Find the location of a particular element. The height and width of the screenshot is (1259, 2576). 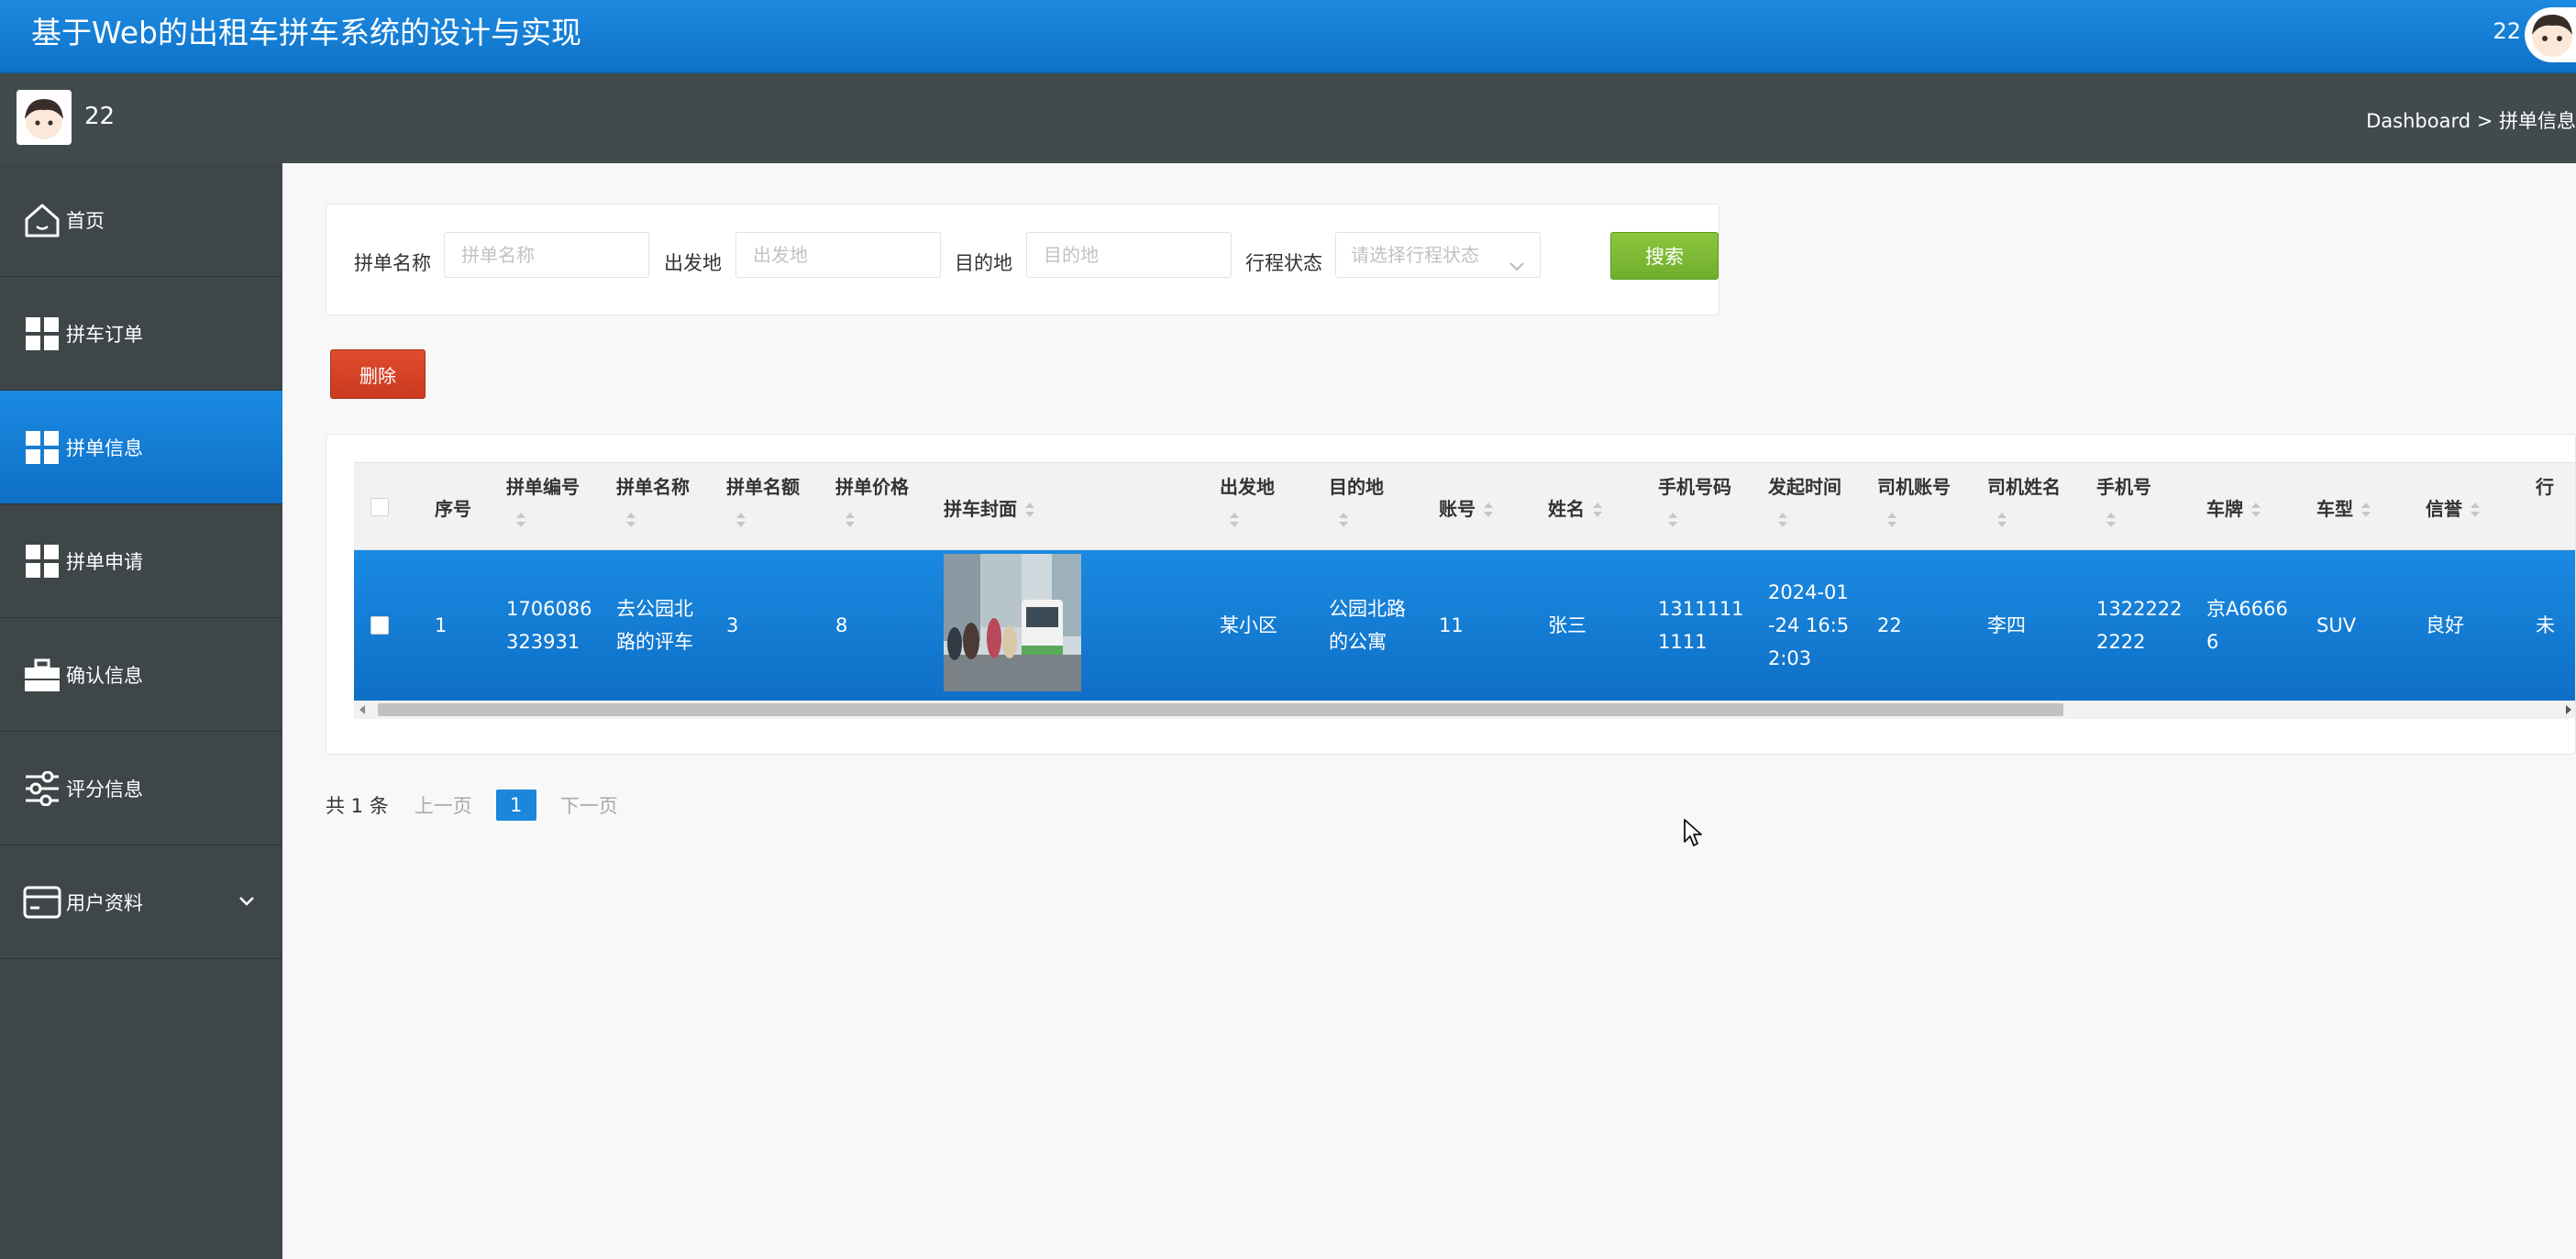

th-credit: 信誉 is located at coordinates (2453, 507).